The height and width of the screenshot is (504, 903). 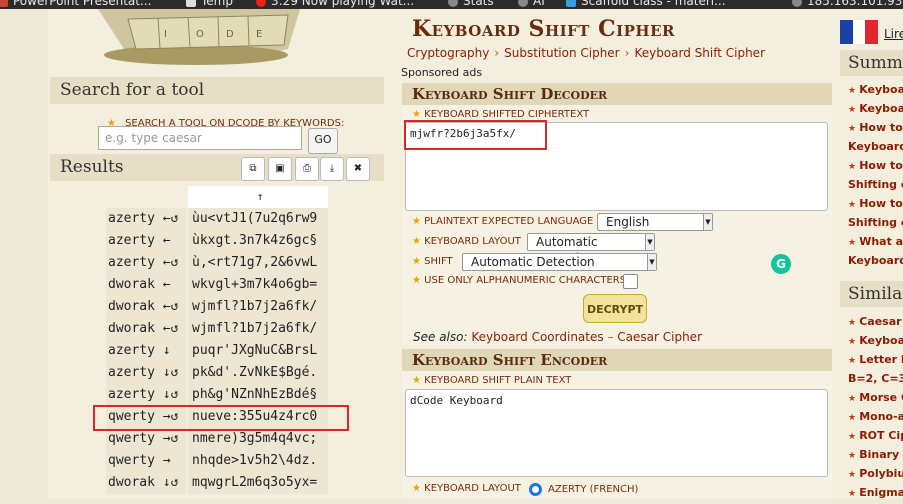 I want to click on result-text-cell: puqr'JXgNuC&BrsL, so click(x=258, y=351).